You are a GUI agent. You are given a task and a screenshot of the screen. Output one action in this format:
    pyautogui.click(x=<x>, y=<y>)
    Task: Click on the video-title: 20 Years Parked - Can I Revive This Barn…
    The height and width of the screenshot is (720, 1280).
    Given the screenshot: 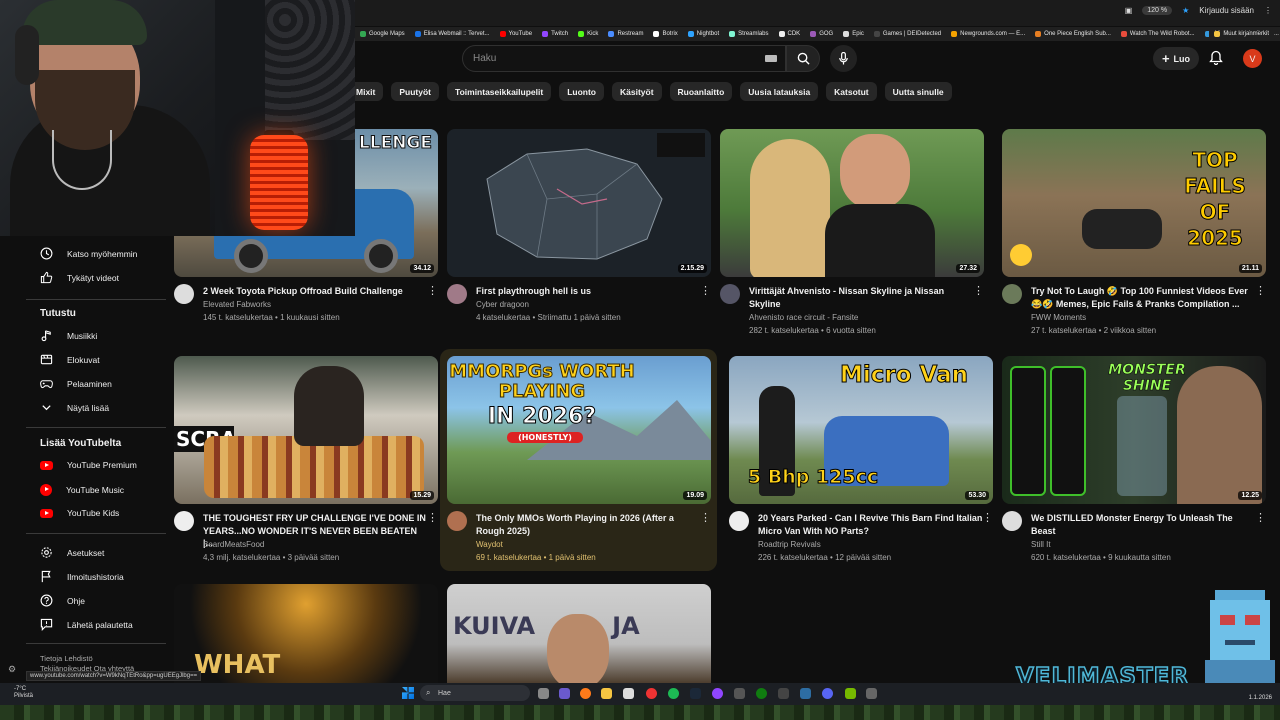 What is the action you would take?
    pyautogui.click(x=870, y=524)
    